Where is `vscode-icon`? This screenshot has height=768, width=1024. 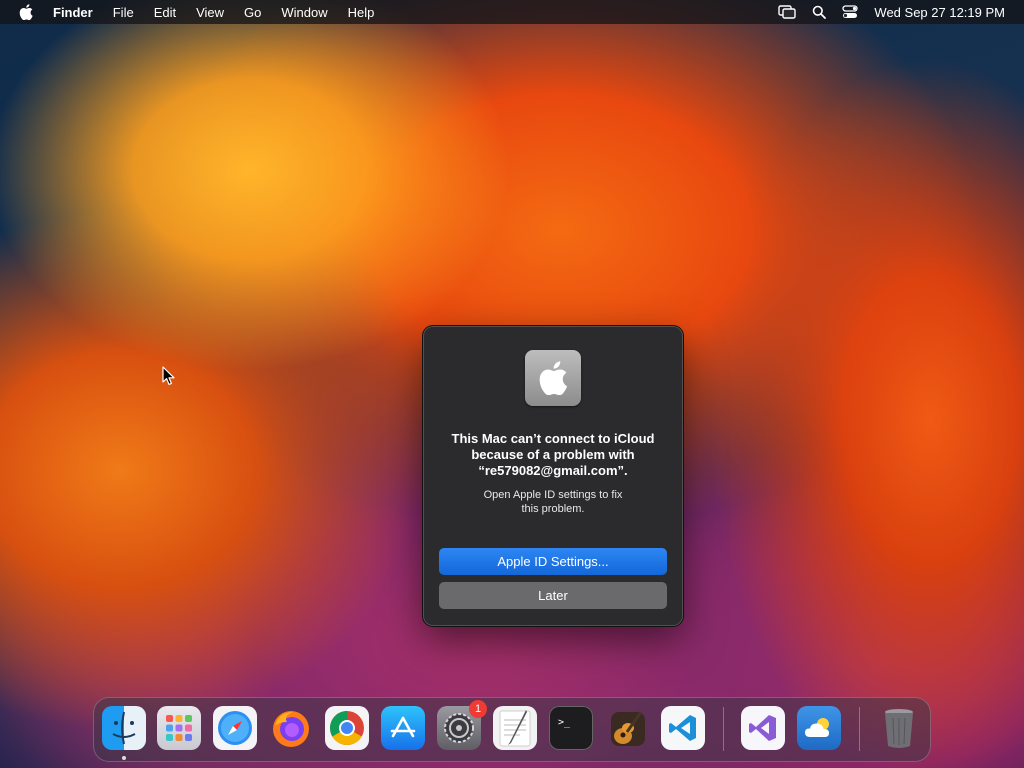 vscode-icon is located at coordinates (683, 728).